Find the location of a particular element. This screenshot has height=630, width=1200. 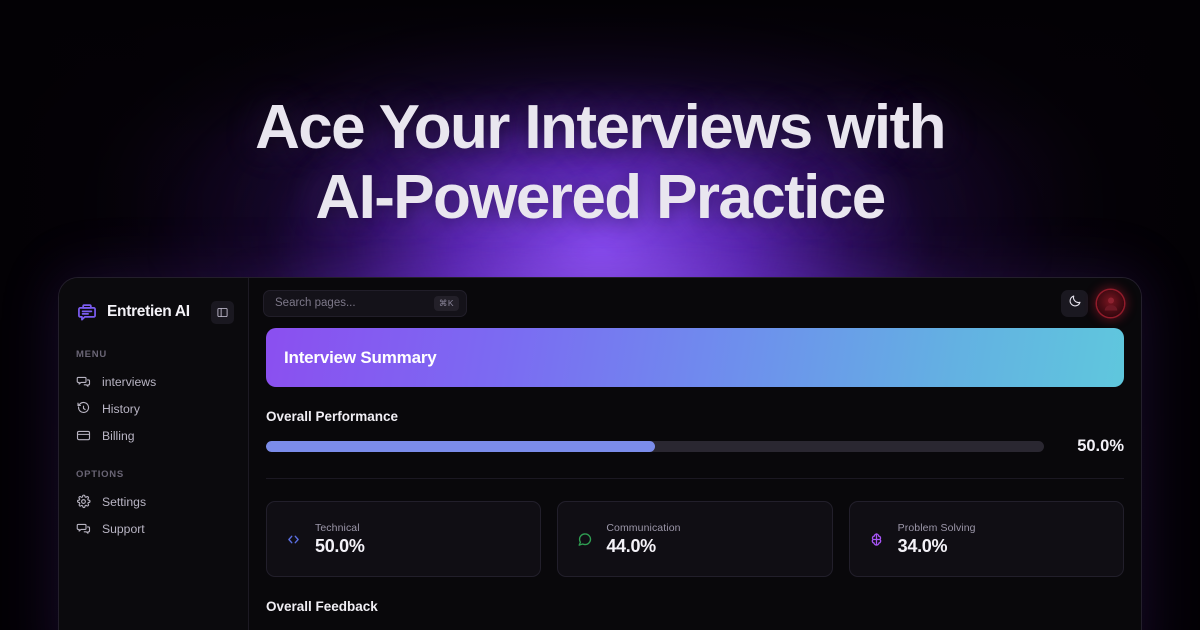

sidebar-group-label: MENU is located at coordinates (91, 354).